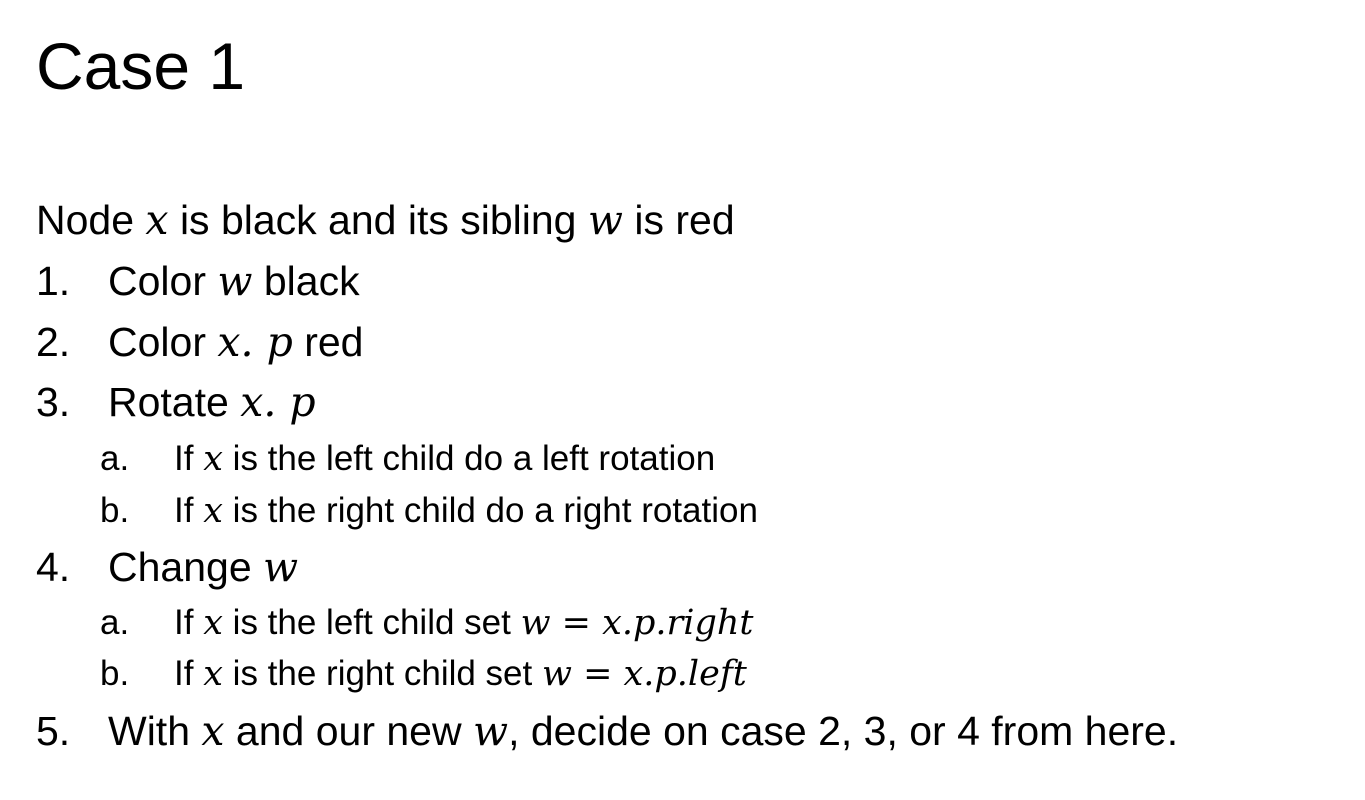 This screenshot has width=1365, height=800. I want to click on list-number: 5., so click(53, 731).